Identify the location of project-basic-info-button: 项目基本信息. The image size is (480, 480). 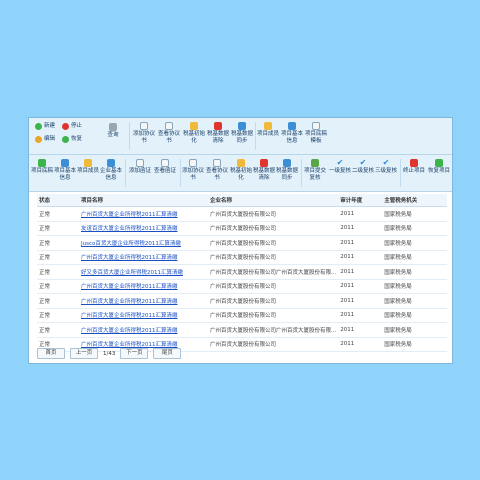
(292, 133).